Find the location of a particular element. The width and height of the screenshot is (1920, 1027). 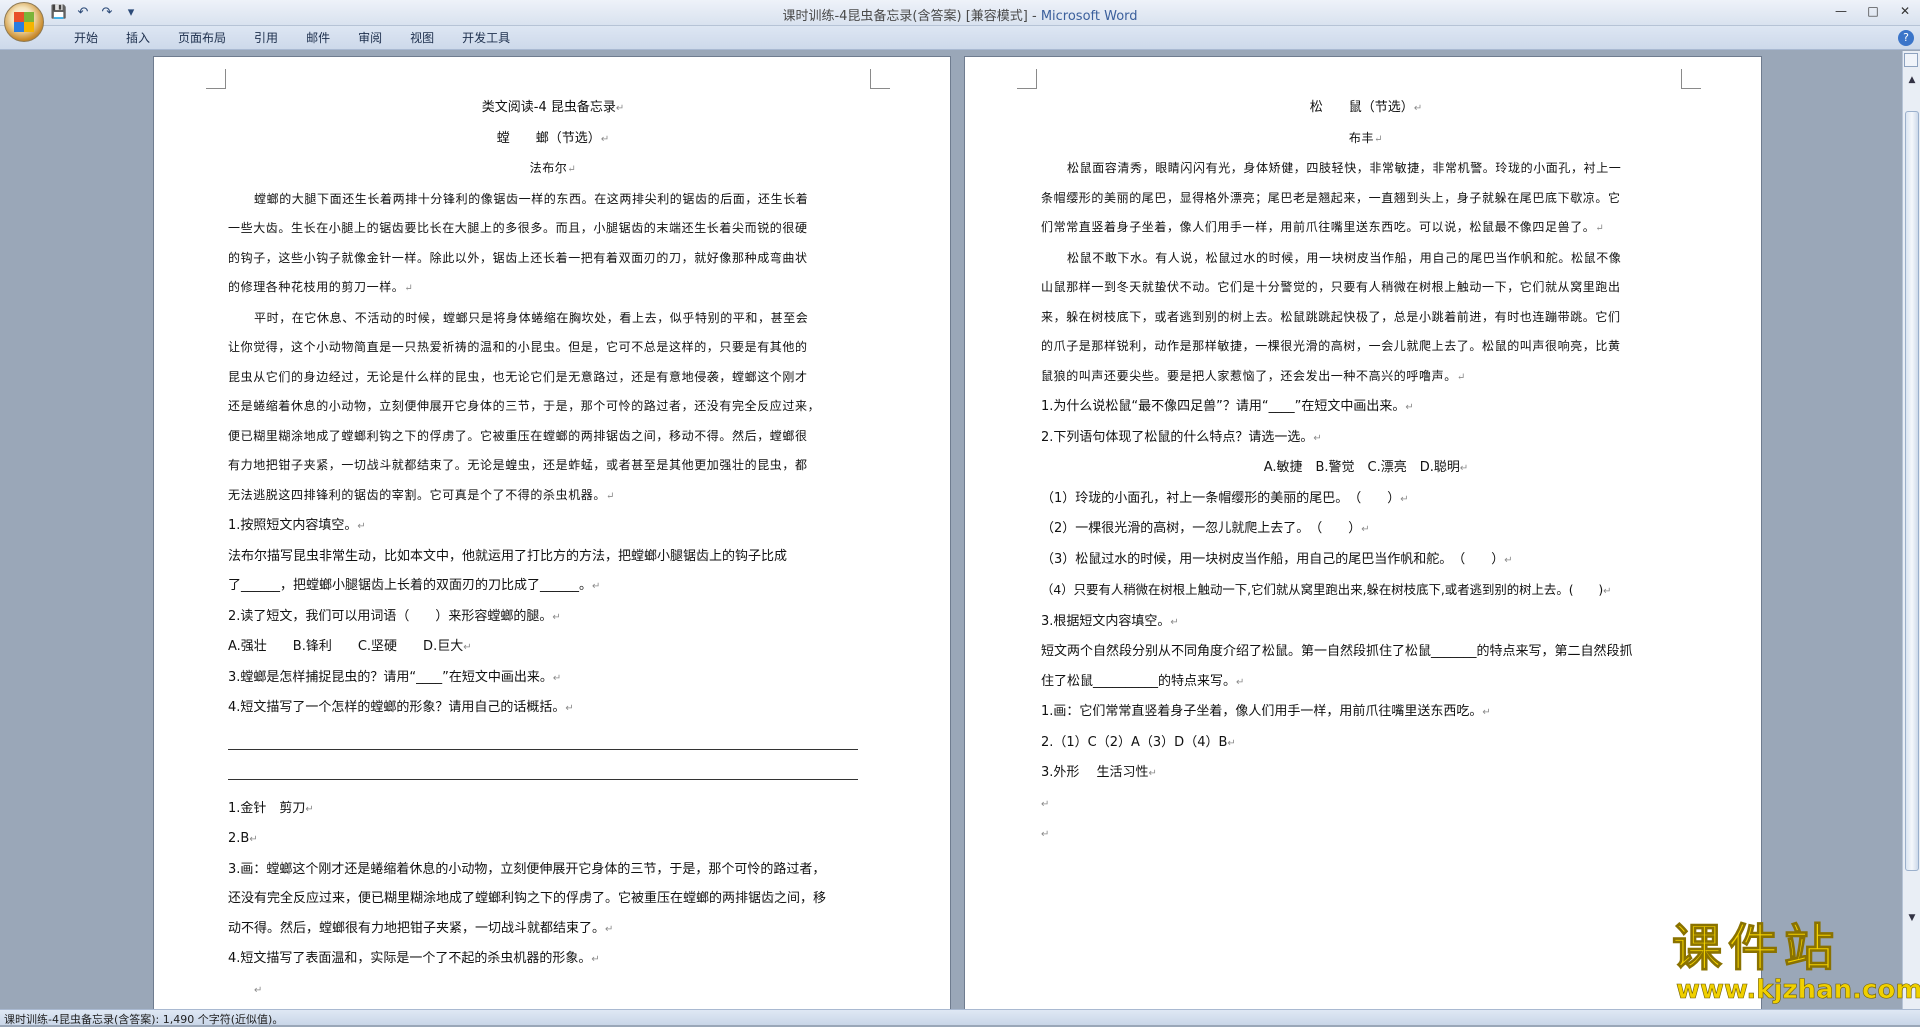

window-title: 课时训练-4昆虫备忘录(含答案) [兼容模式] - Microsoft Word is located at coordinates (960, 14).